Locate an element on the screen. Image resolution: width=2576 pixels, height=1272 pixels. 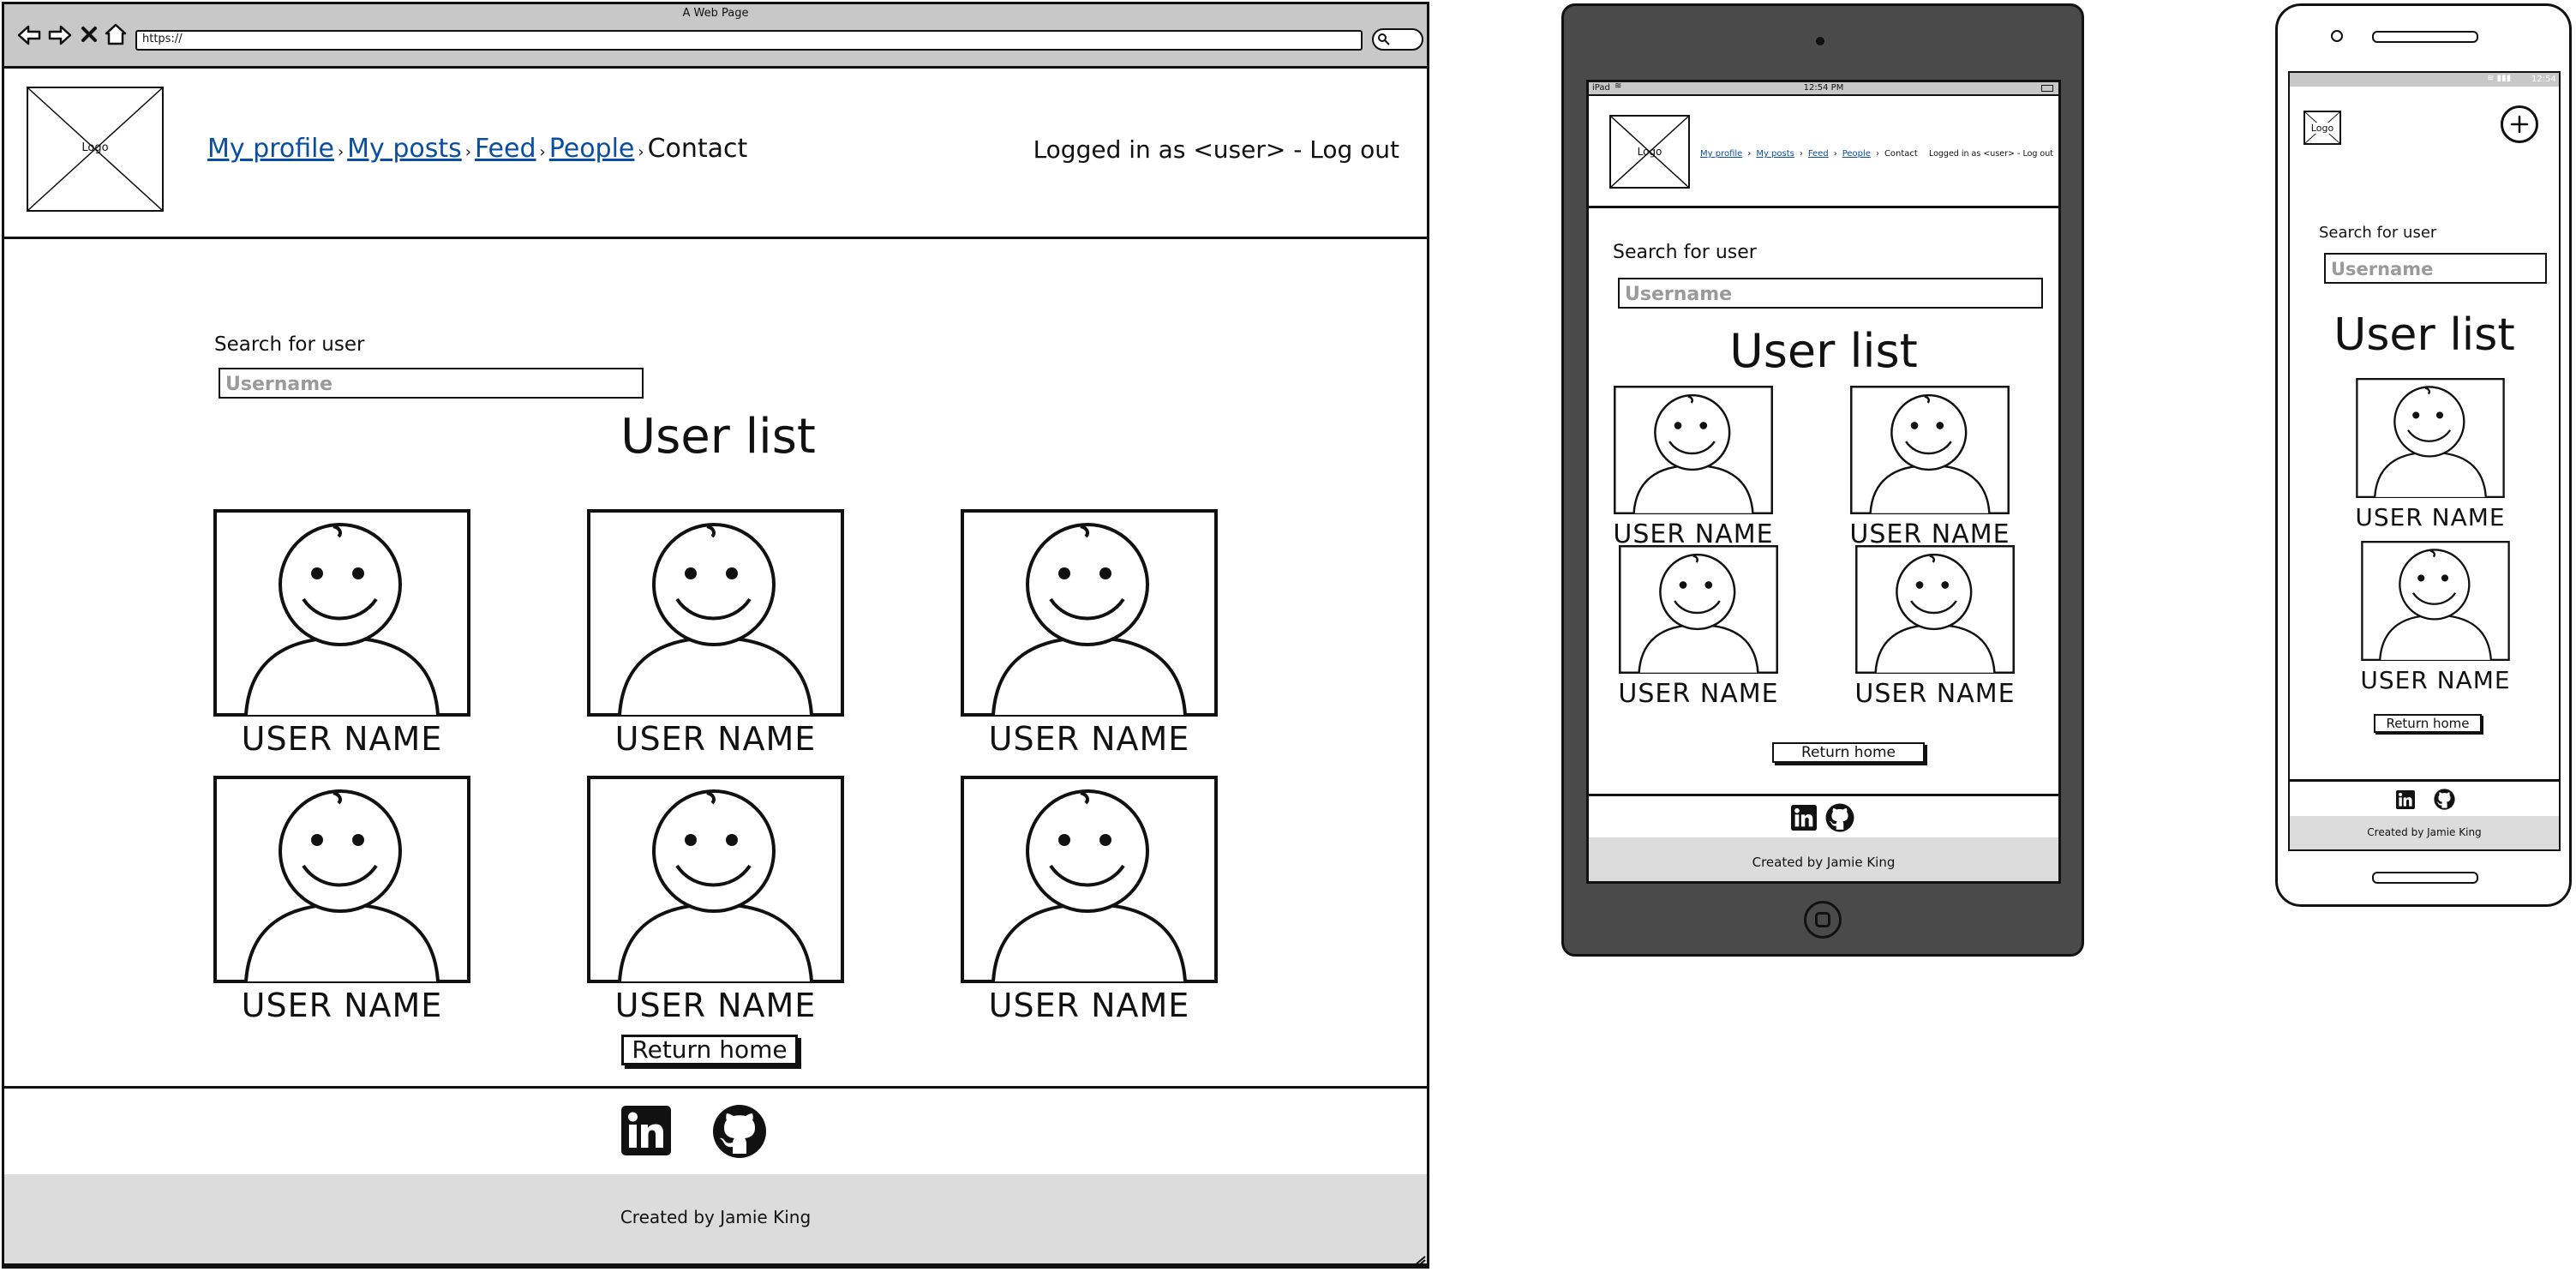
resize-grip-icon is located at coordinates (1420, 1261).